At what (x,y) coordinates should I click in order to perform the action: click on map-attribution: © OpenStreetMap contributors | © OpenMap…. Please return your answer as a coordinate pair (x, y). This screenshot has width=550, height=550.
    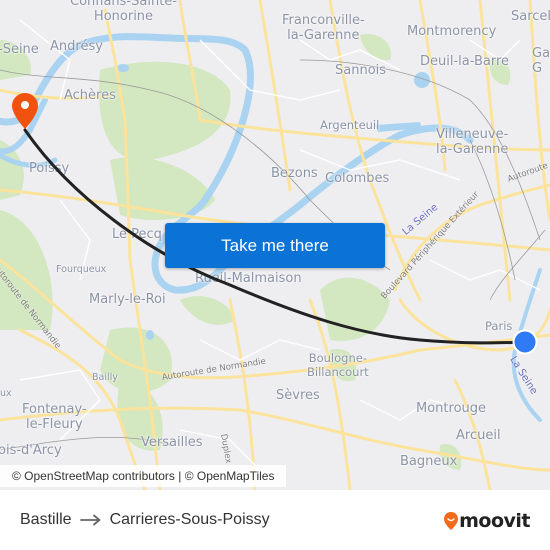
    Looking at the image, I should click on (143, 476).